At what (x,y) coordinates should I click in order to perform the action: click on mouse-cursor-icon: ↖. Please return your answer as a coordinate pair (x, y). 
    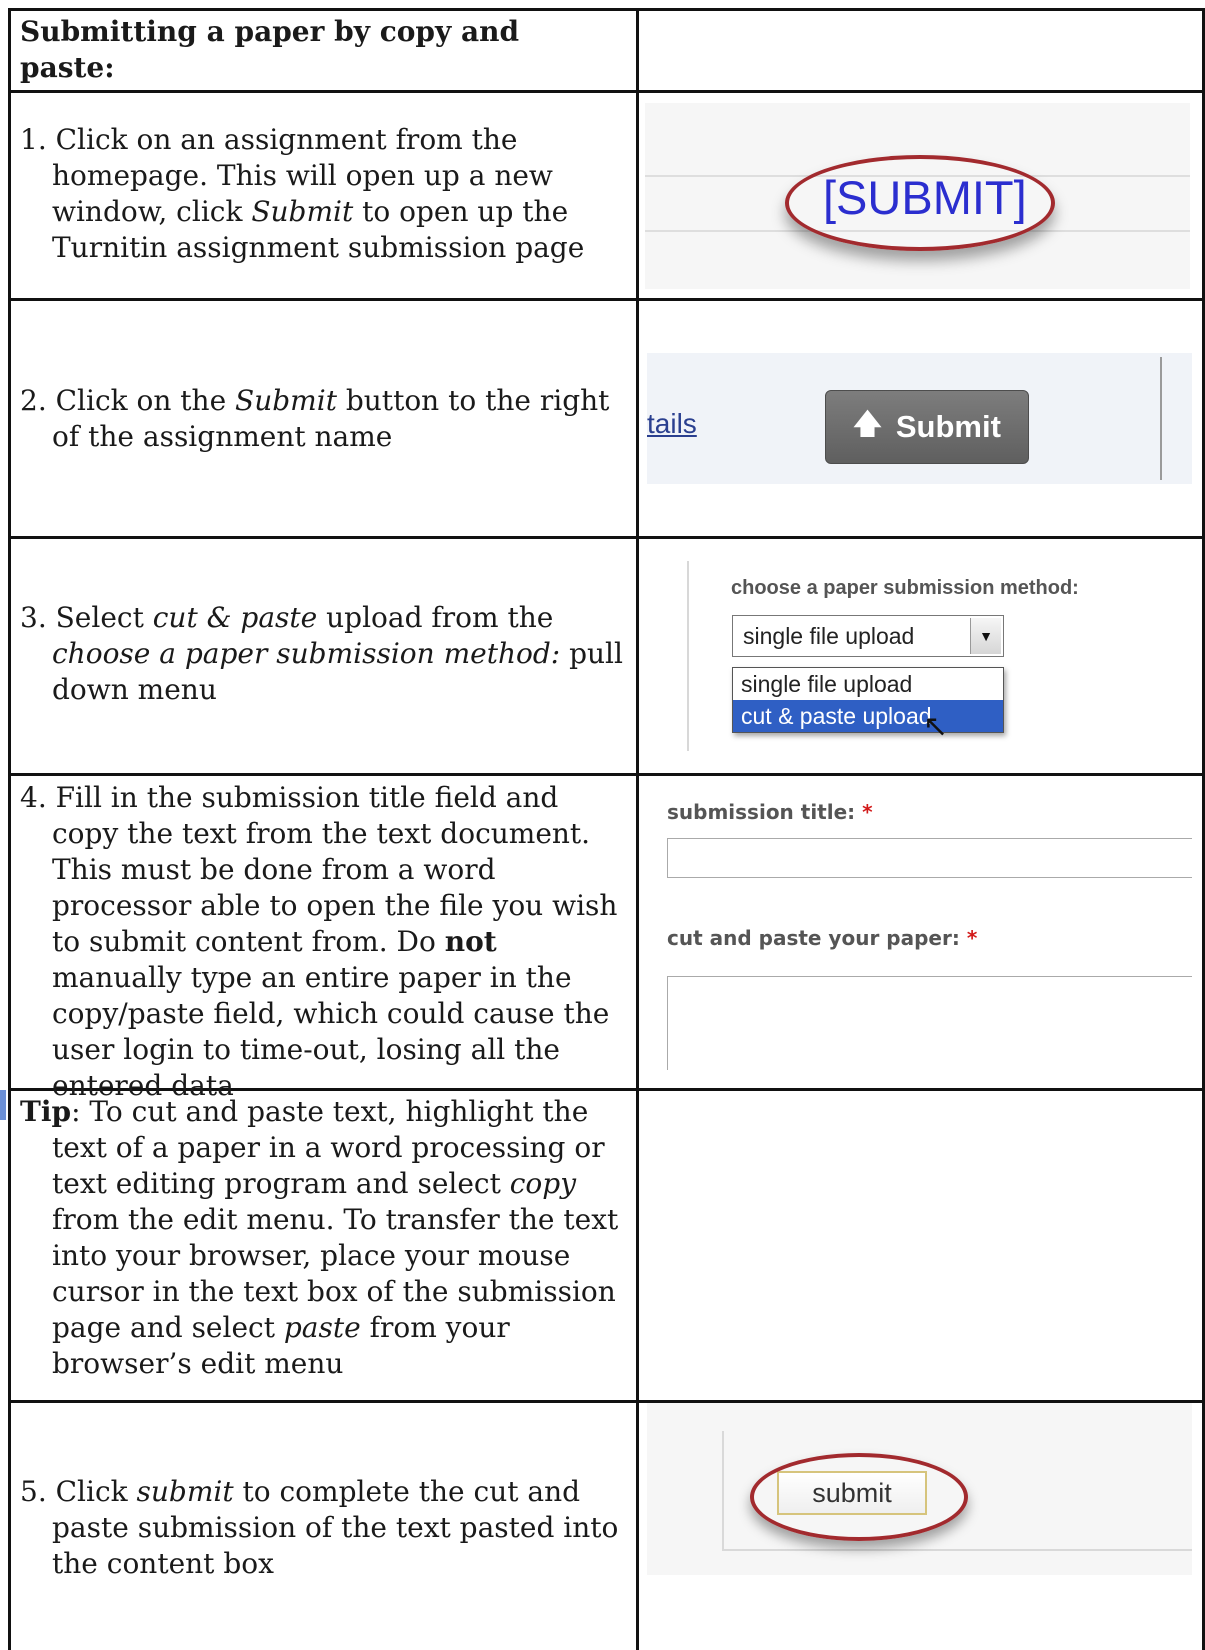
    Looking at the image, I should click on (936, 726).